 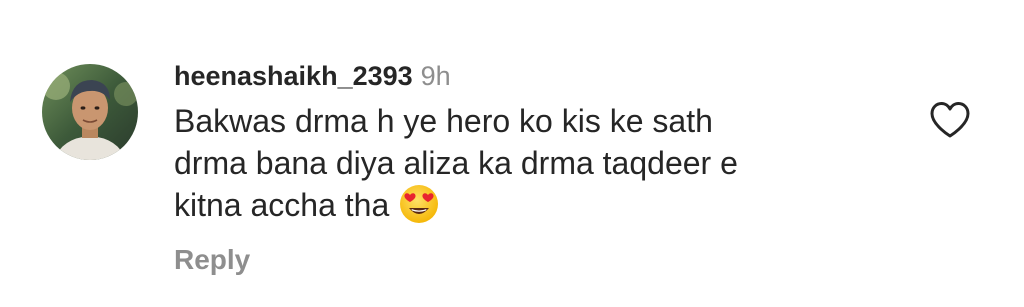 I want to click on comment-header: heenashaikh_2393 9h, so click(x=534, y=76).